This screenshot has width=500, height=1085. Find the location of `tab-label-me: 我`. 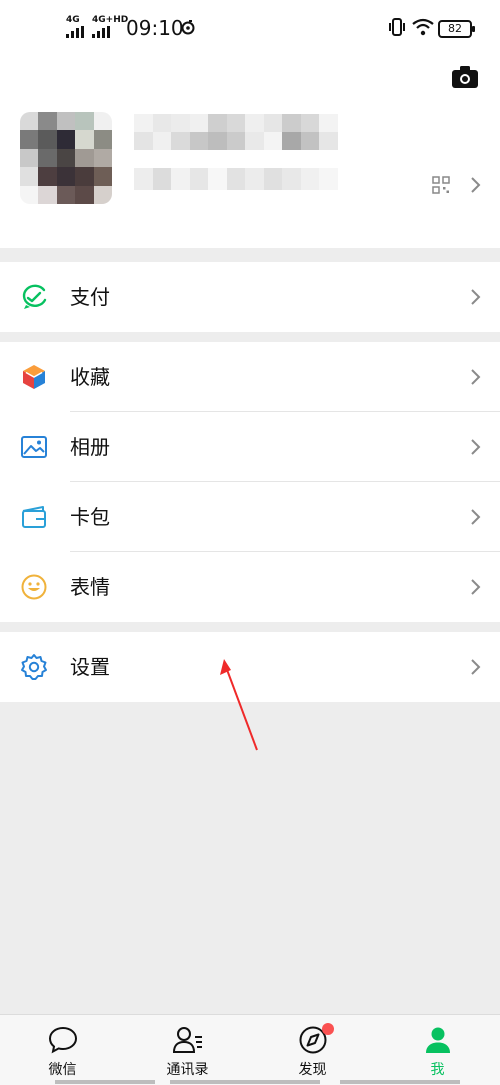

tab-label-me: 我 is located at coordinates (437, 1070).